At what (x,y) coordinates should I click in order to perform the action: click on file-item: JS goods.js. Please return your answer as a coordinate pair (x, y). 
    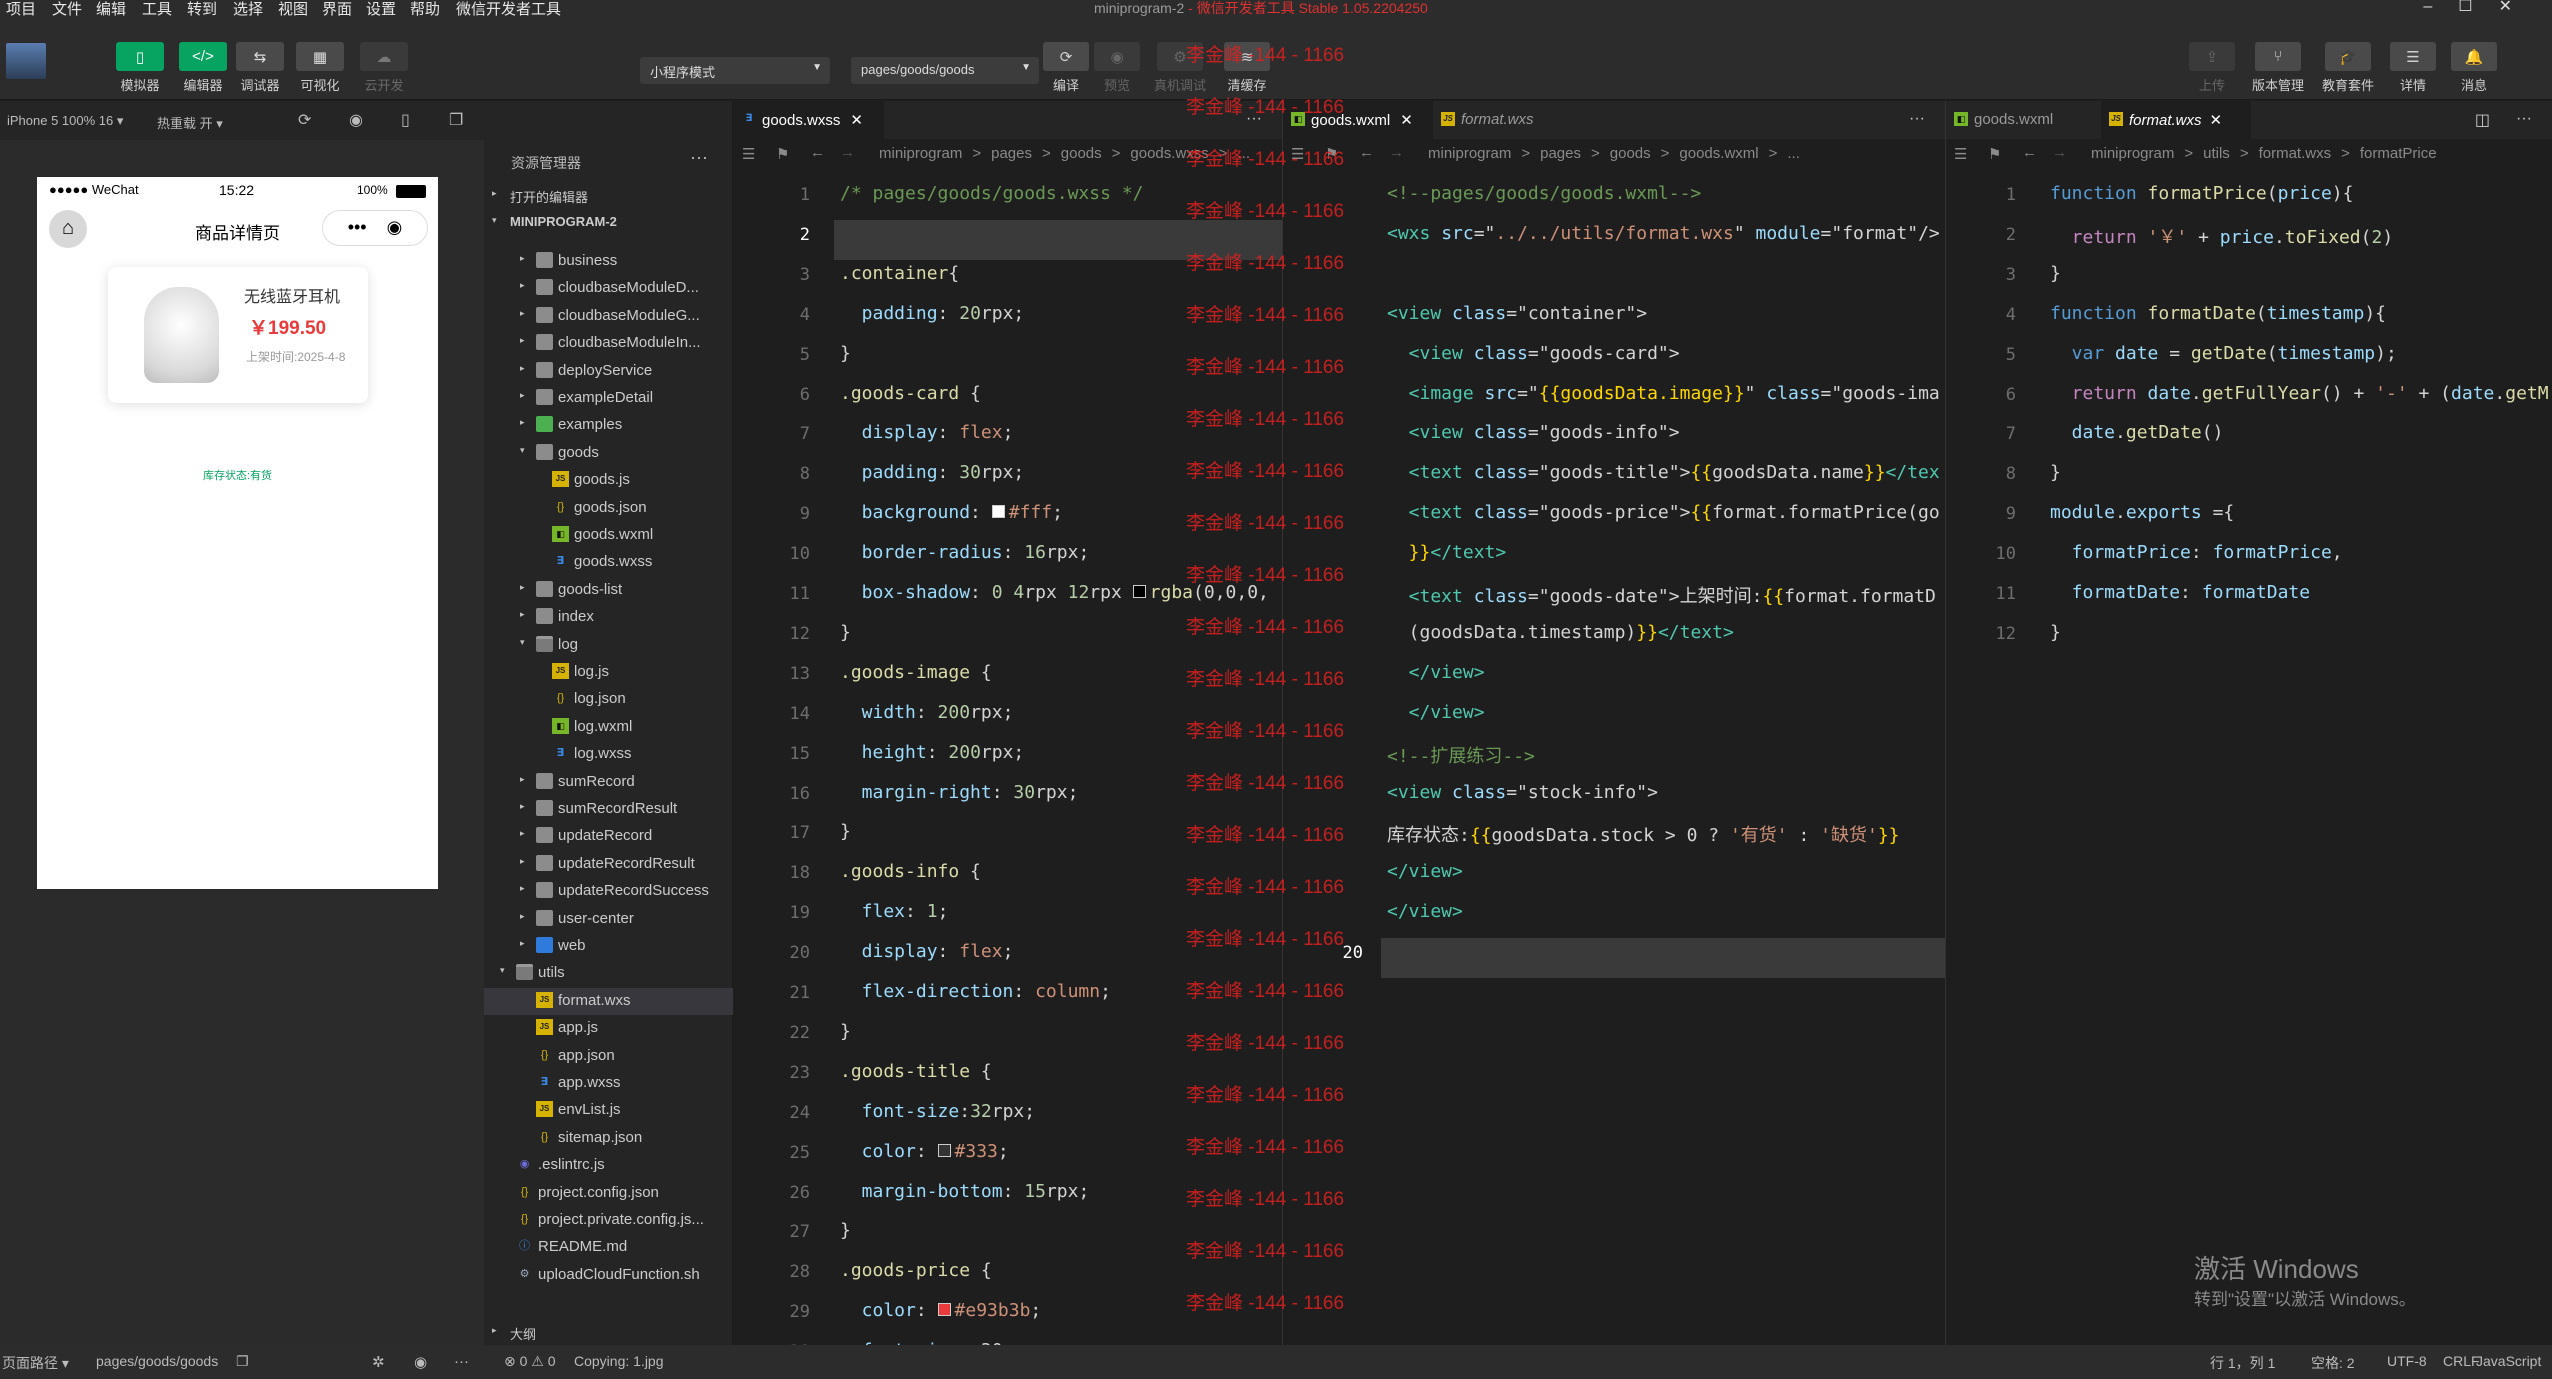
    Looking at the image, I should click on (608, 480).